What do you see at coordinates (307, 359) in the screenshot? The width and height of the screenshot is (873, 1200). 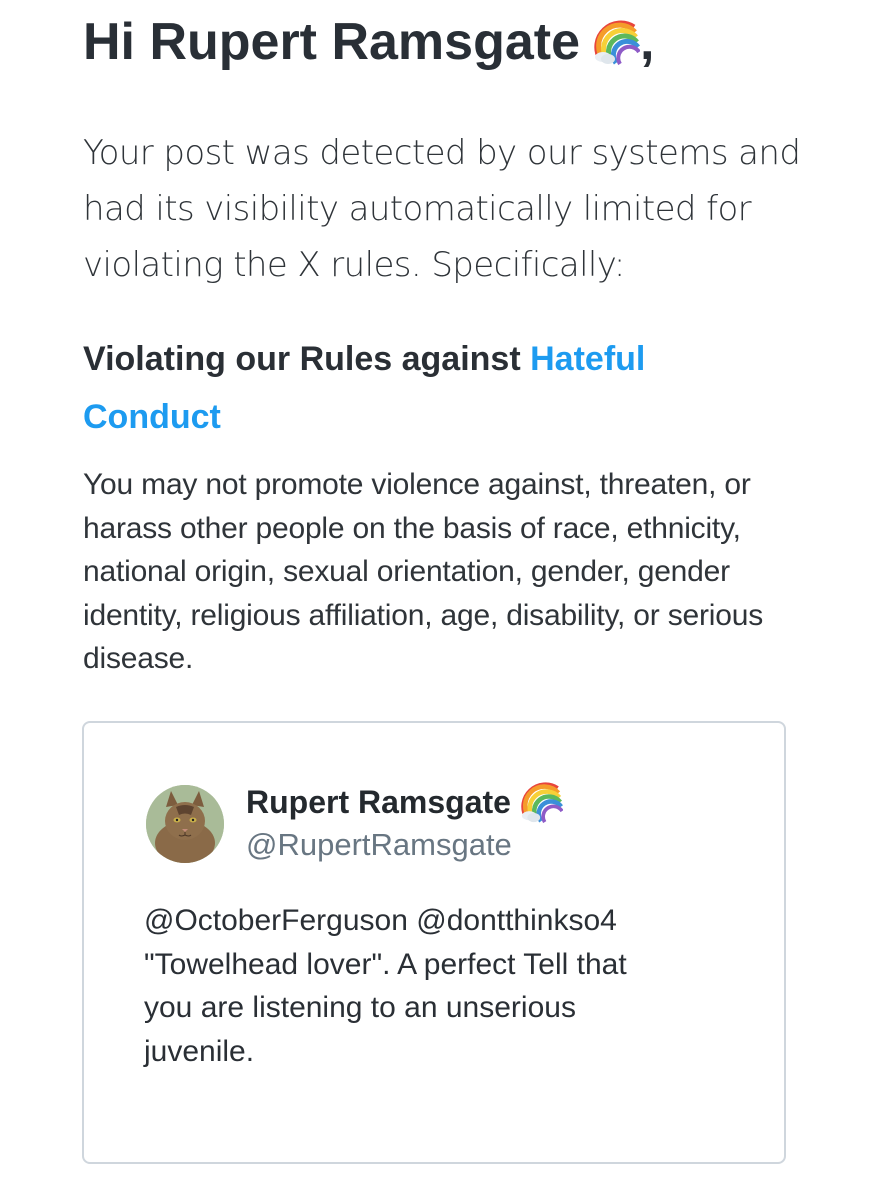 I see `rule-title-prefix: Violating our Rules against` at bounding box center [307, 359].